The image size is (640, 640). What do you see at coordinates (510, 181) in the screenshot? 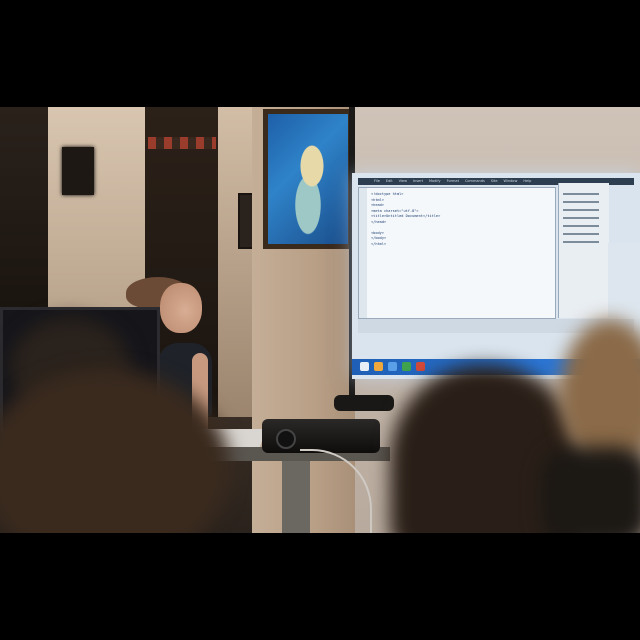
I see `screen-menu-item: Window` at bounding box center [510, 181].